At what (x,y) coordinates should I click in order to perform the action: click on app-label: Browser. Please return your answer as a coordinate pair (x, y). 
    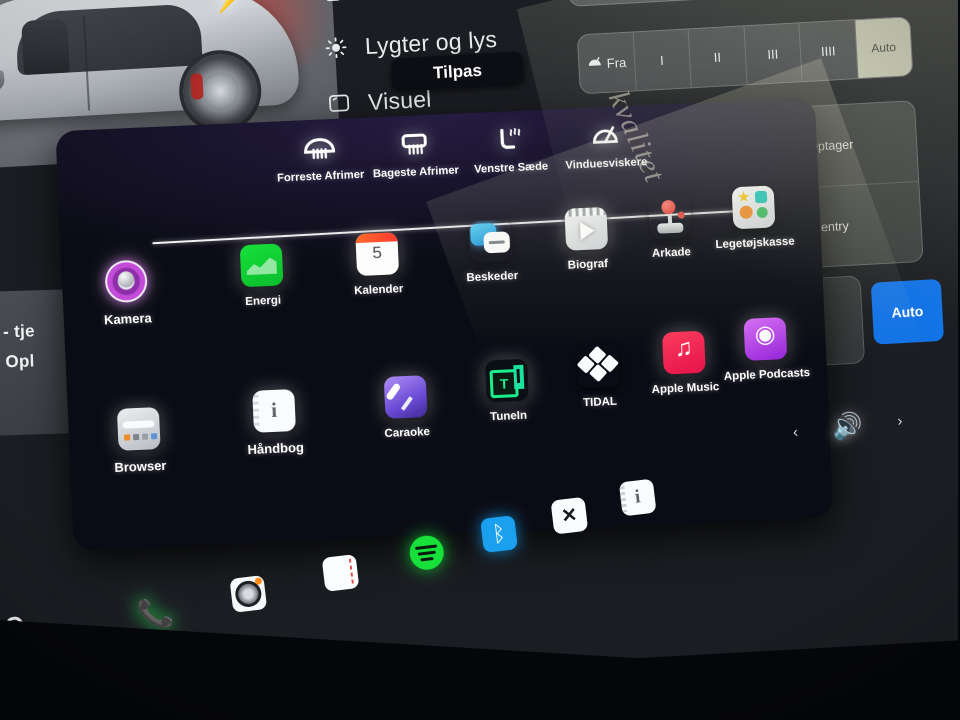
    Looking at the image, I should click on (140, 466).